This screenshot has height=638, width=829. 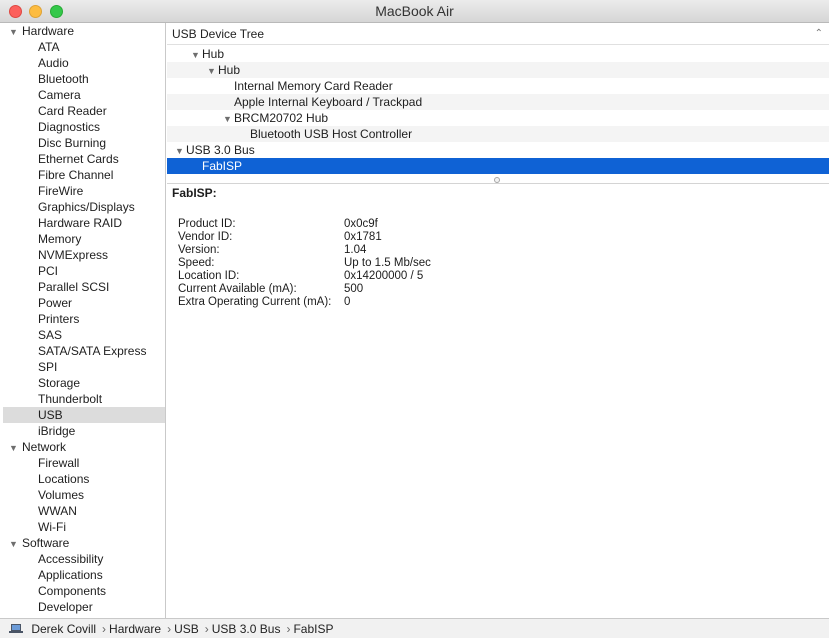 I want to click on detail-title: FabISP:, so click(x=194, y=193).